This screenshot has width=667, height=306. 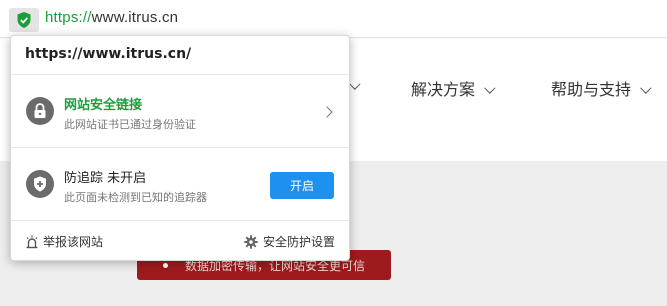 I want to click on report-site-label: 举报该网站, so click(x=73, y=242).